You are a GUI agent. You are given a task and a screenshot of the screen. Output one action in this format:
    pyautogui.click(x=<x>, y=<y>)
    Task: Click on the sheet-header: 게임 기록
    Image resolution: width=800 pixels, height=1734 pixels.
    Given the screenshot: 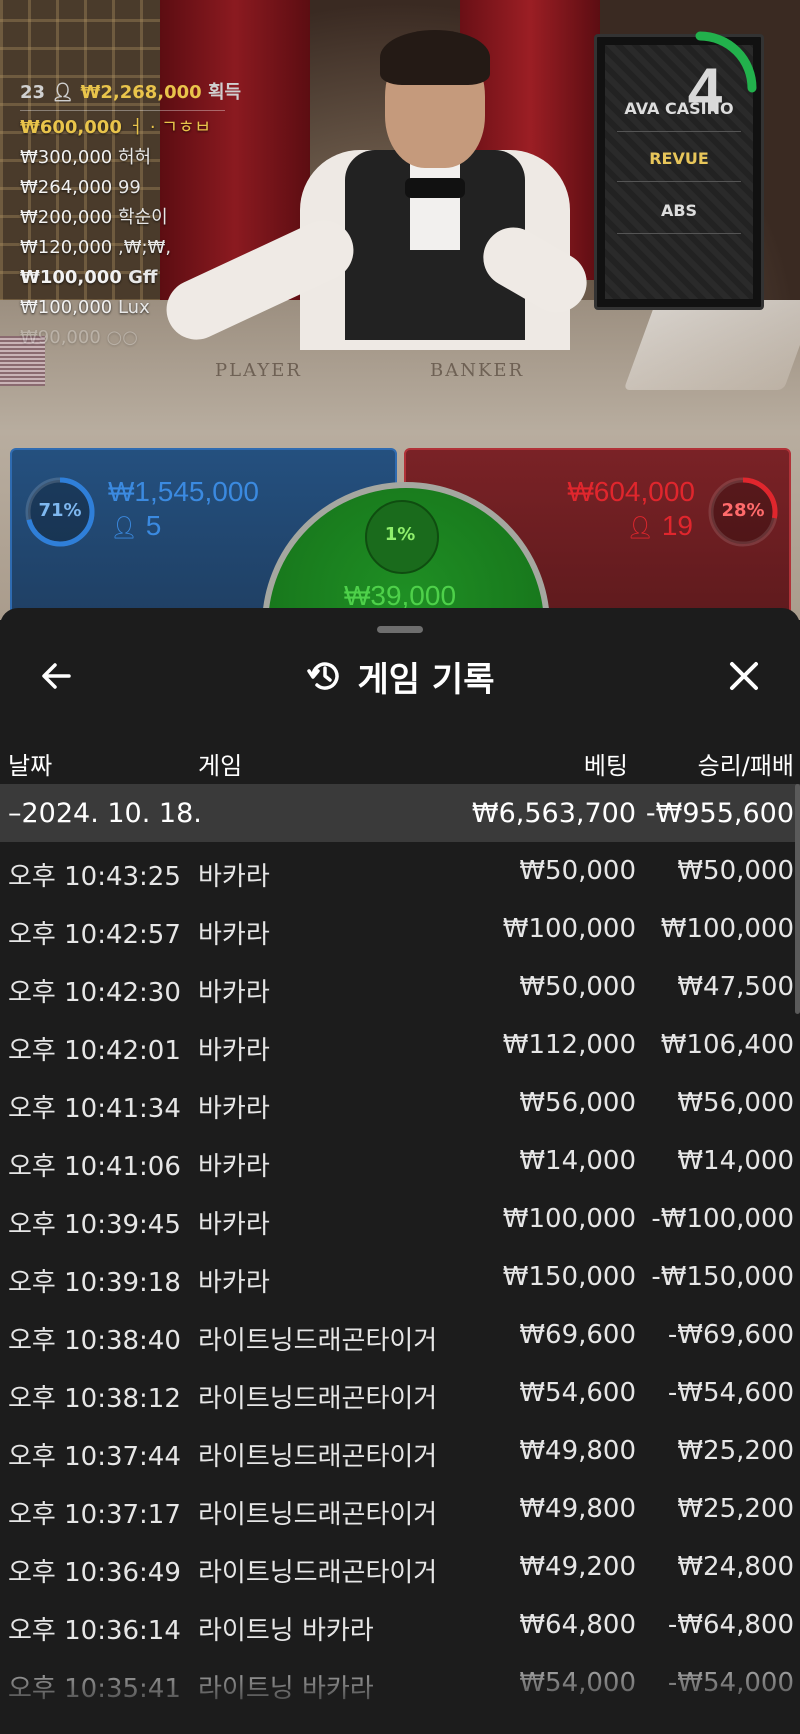 What is the action you would take?
    pyautogui.click(x=400, y=676)
    